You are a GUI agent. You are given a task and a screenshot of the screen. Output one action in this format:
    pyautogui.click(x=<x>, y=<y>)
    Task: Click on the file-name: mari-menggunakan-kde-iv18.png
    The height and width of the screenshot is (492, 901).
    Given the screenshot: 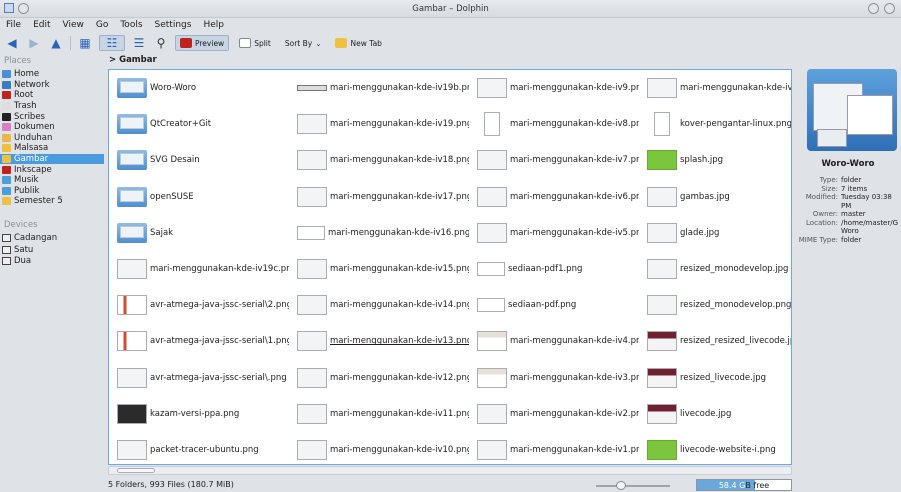 What is the action you would take?
    pyautogui.click(x=399, y=160)
    